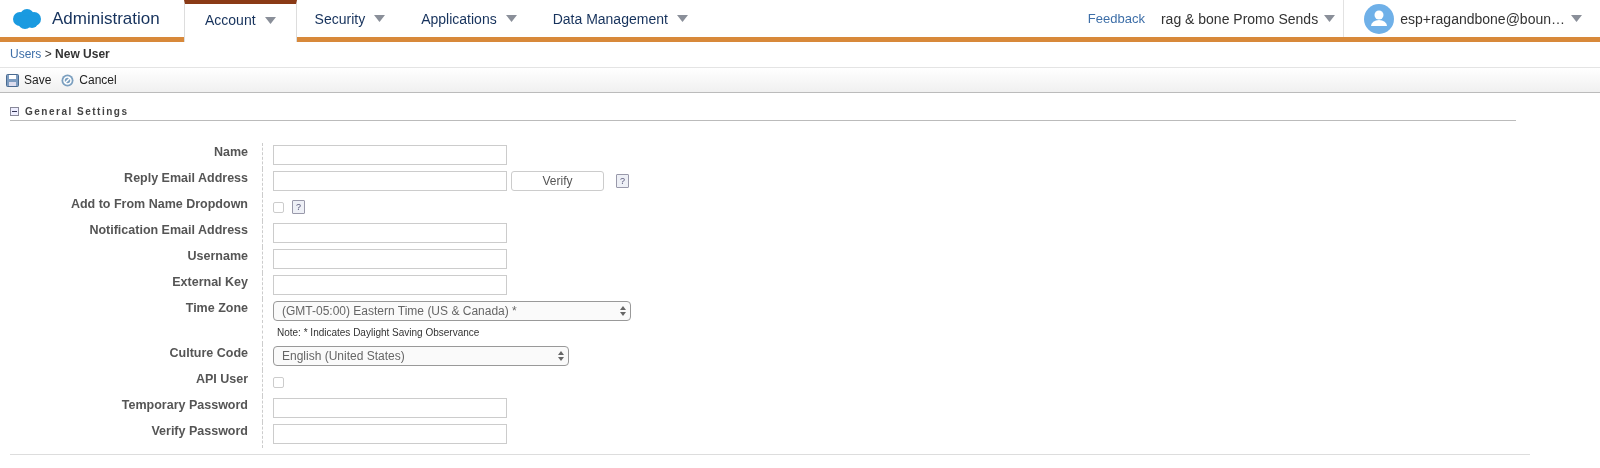 The image size is (1600, 468). I want to click on app-title: Administration, so click(106, 18).